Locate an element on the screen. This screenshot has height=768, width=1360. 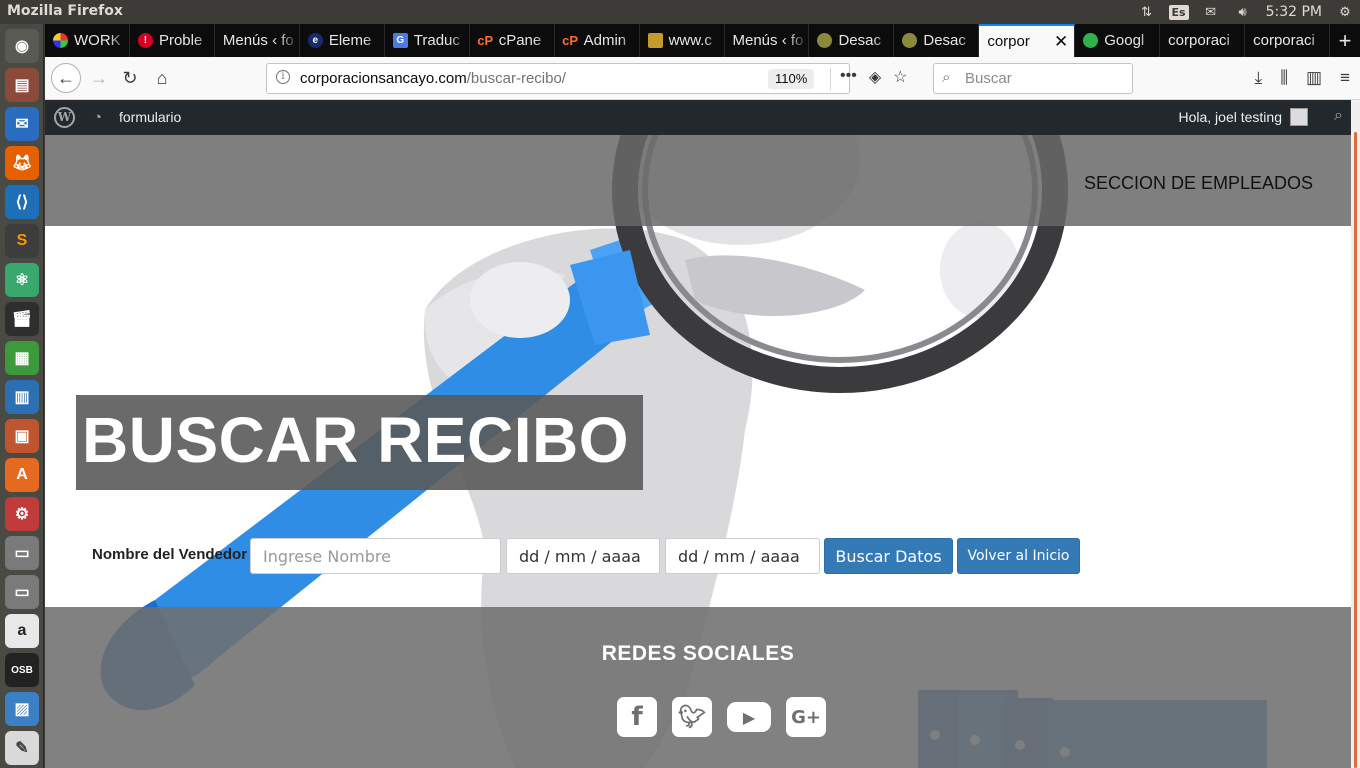
sidebar-icon: ▥ is located at coordinates (1314, 78).